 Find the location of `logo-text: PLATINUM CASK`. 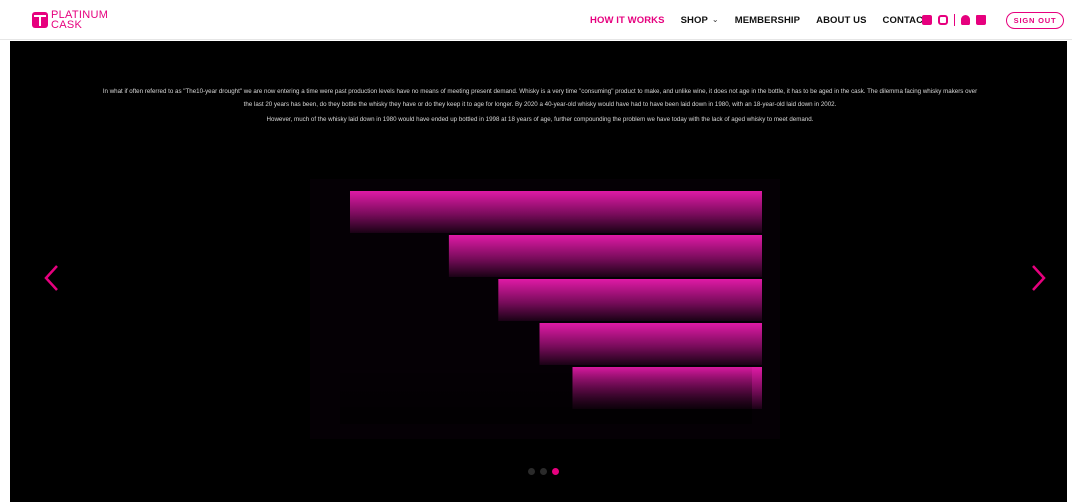

logo-text: PLATINUM CASK is located at coordinates (79, 20).